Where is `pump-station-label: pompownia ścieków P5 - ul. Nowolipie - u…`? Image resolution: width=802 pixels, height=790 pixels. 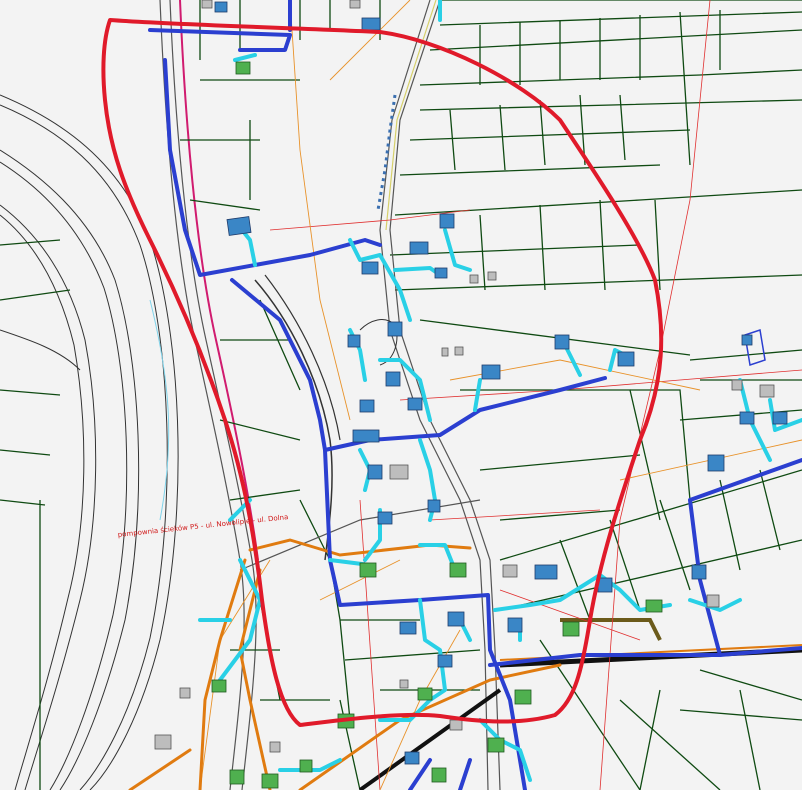
pump-station-label: pompownia ścieków P5 - ul. Nowolipie - u… is located at coordinates (202, 526).